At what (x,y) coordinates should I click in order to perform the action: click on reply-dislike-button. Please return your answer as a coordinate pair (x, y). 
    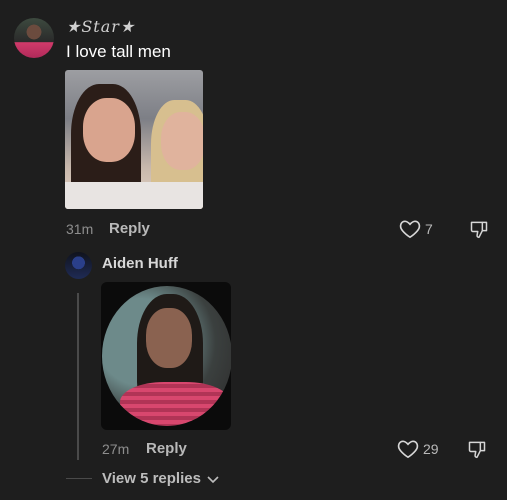
    Looking at the image, I should click on (477, 449).